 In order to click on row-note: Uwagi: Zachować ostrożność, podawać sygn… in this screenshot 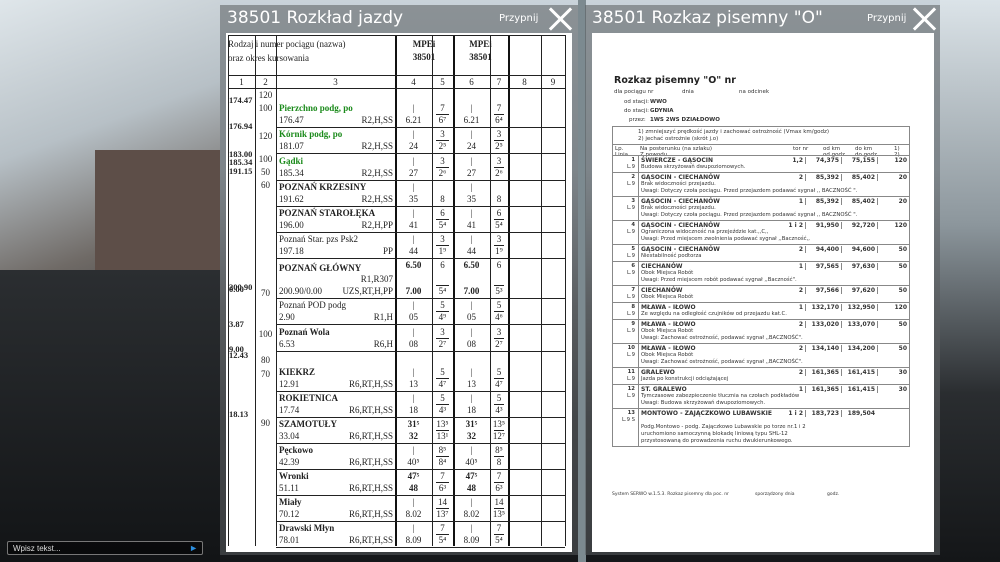, I will do `click(722, 338)`.